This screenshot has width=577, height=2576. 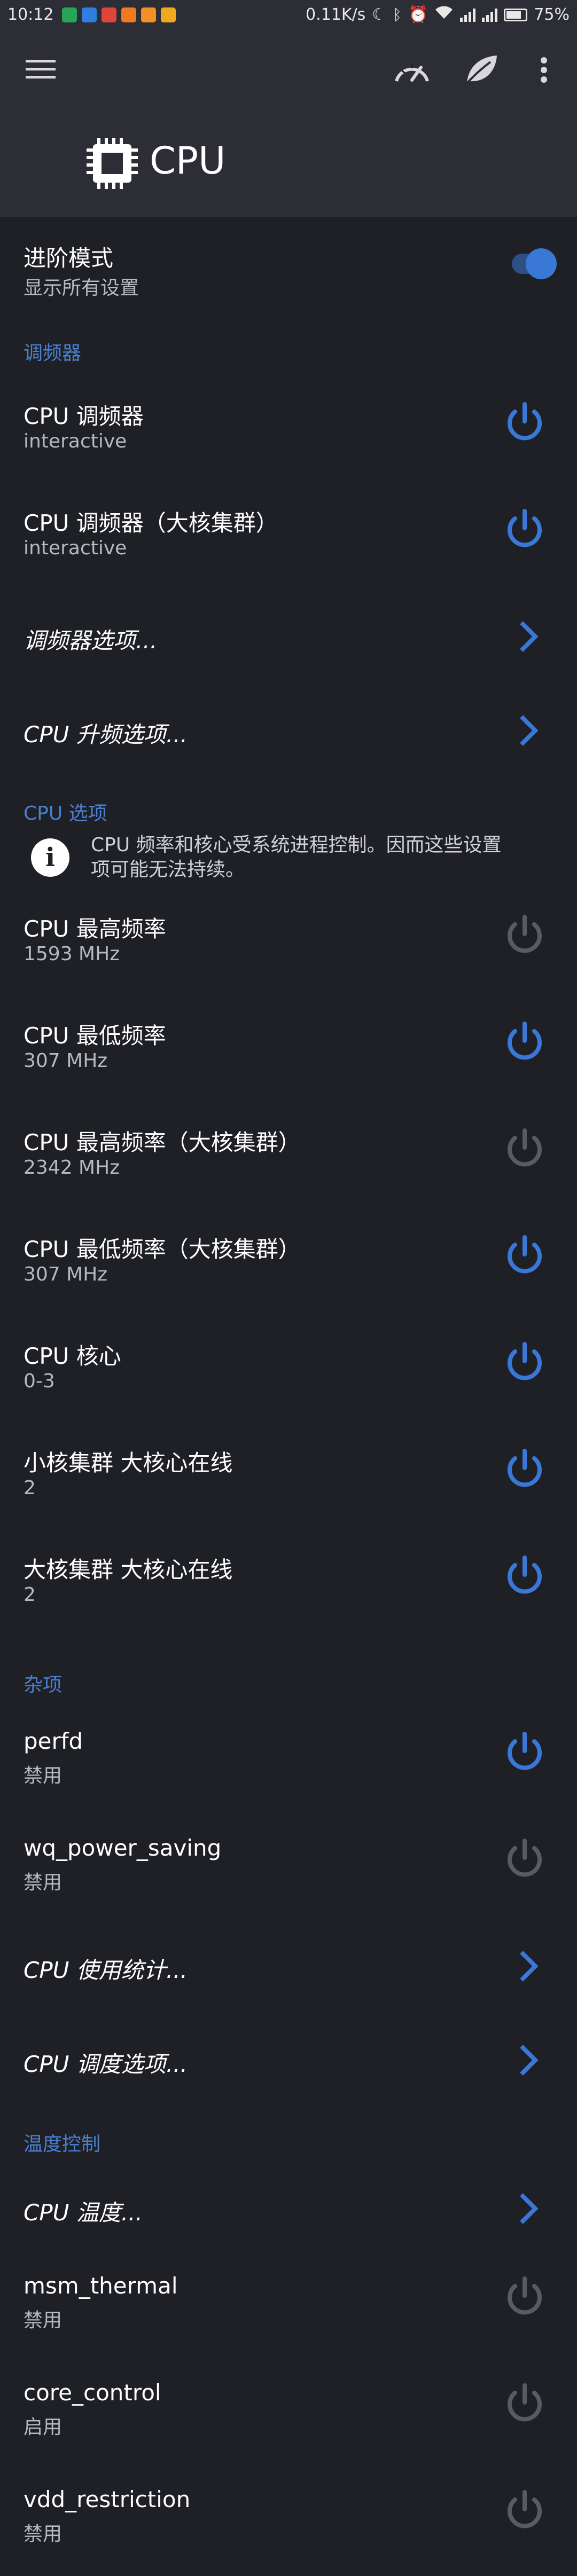 What do you see at coordinates (89, 14) in the screenshot?
I see `shield-blue-icon` at bounding box center [89, 14].